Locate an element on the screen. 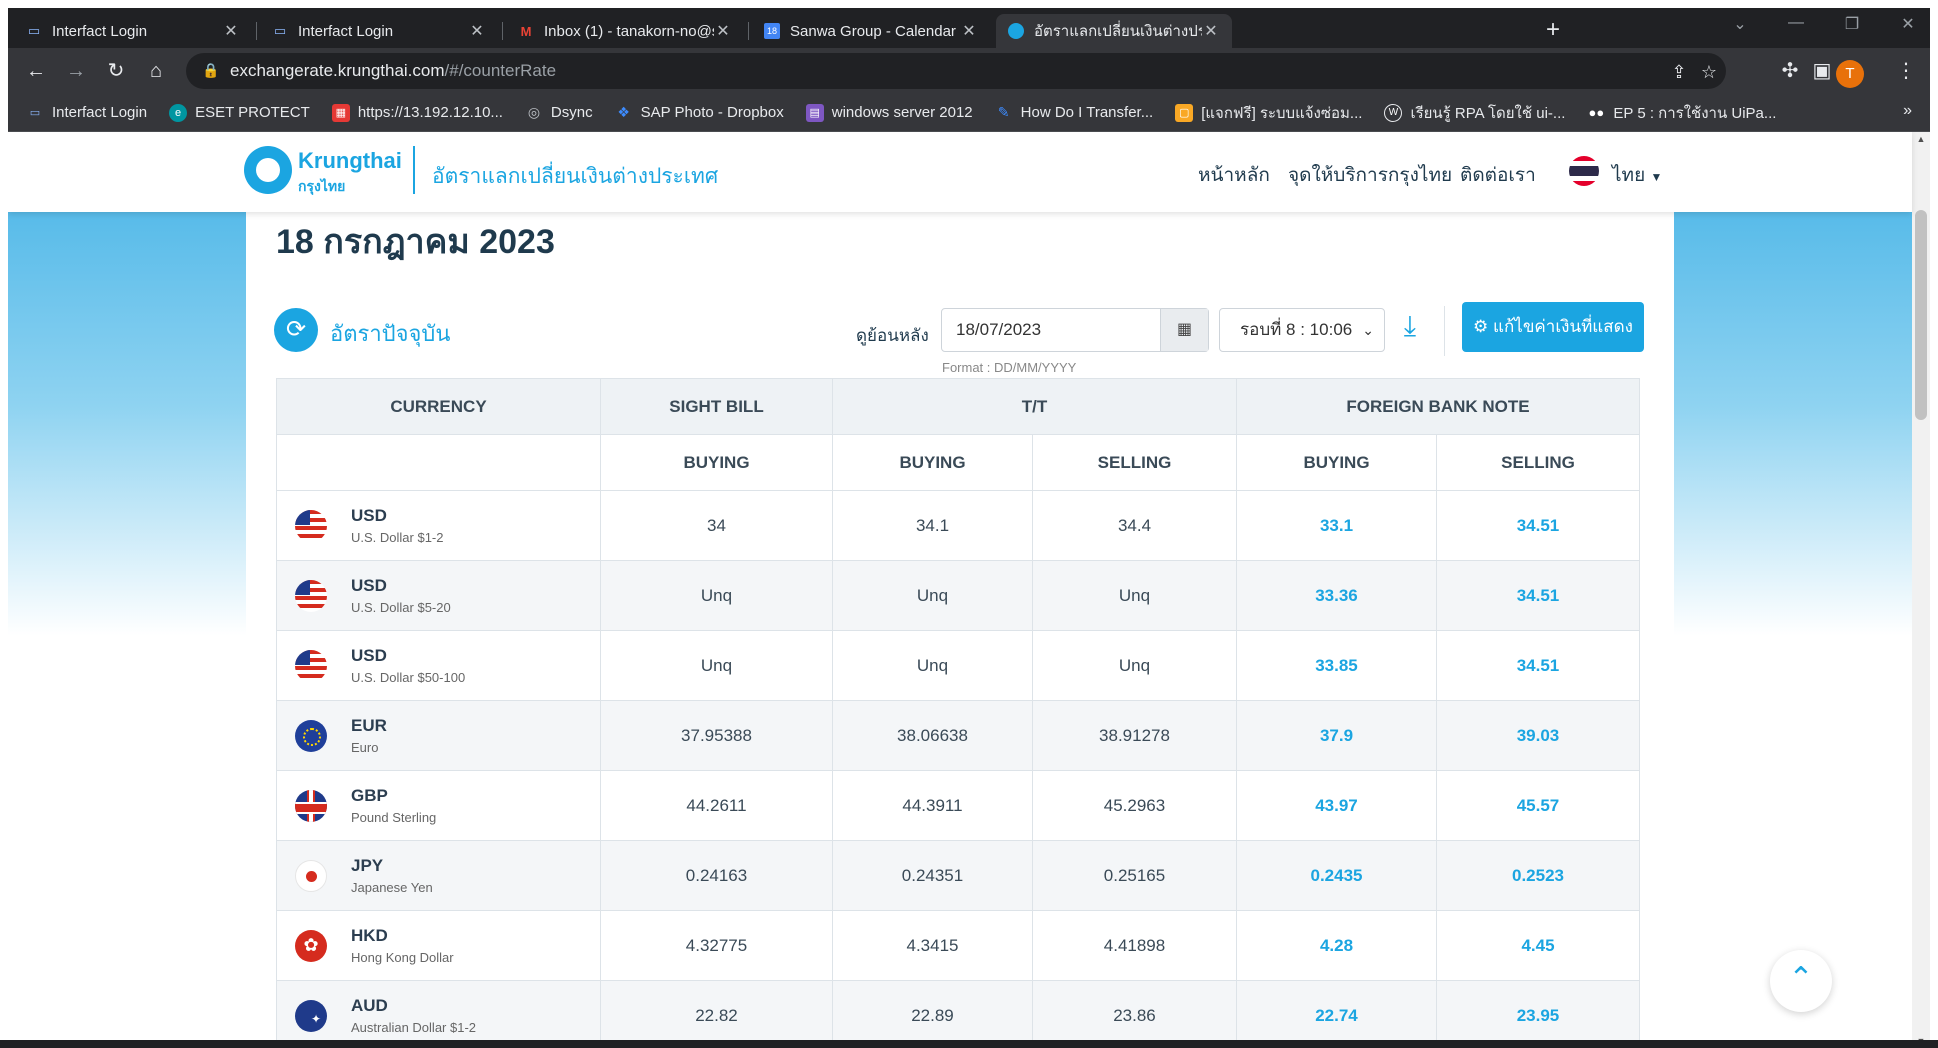  share-icon: ⇪ is located at coordinates (1679, 72).